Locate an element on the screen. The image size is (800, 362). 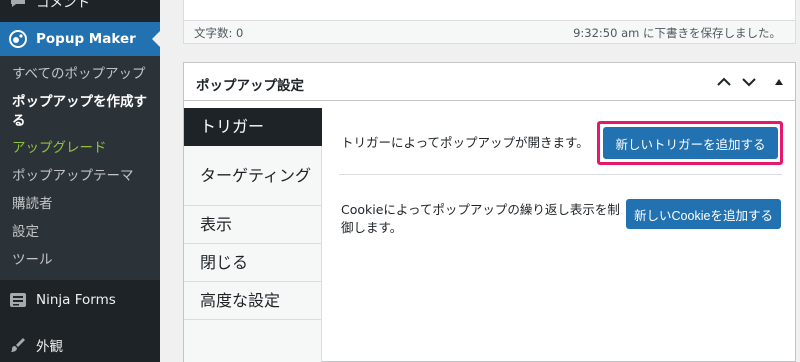
editor-status-bar: 文字数: 0 9:32:50 am に下書きを保存しました。 is located at coordinates (489, 31).